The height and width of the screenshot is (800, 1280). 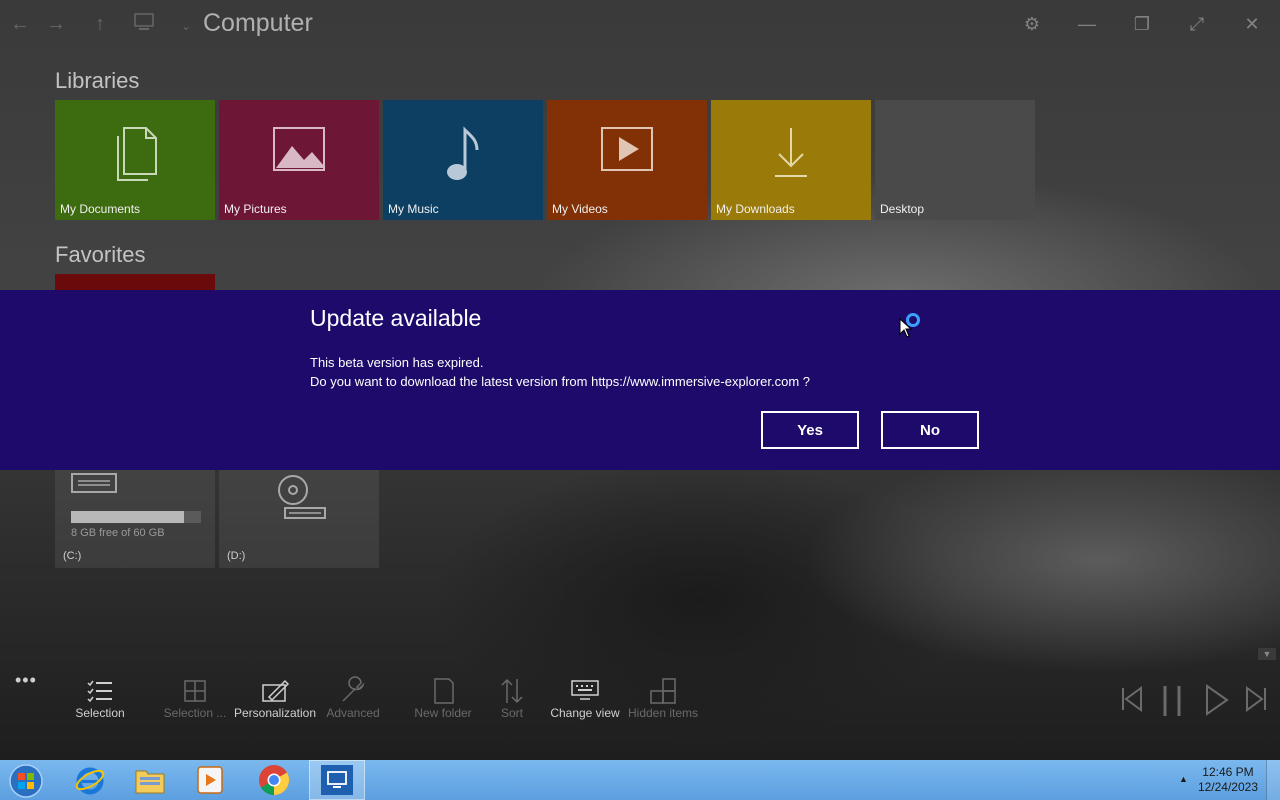 What do you see at coordinates (302, 497) in the screenshot?
I see `disc-drive-icon` at bounding box center [302, 497].